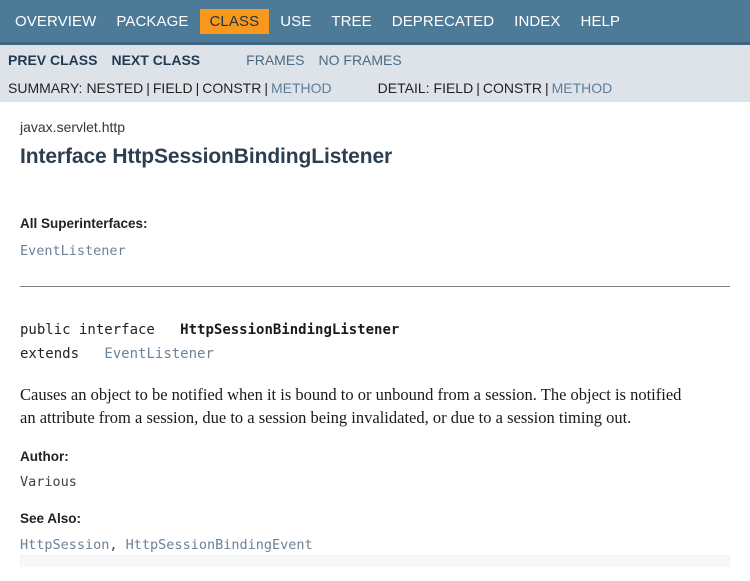 The image size is (750, 581). I want to click on see-also-comma: ,, so click(117, 545).